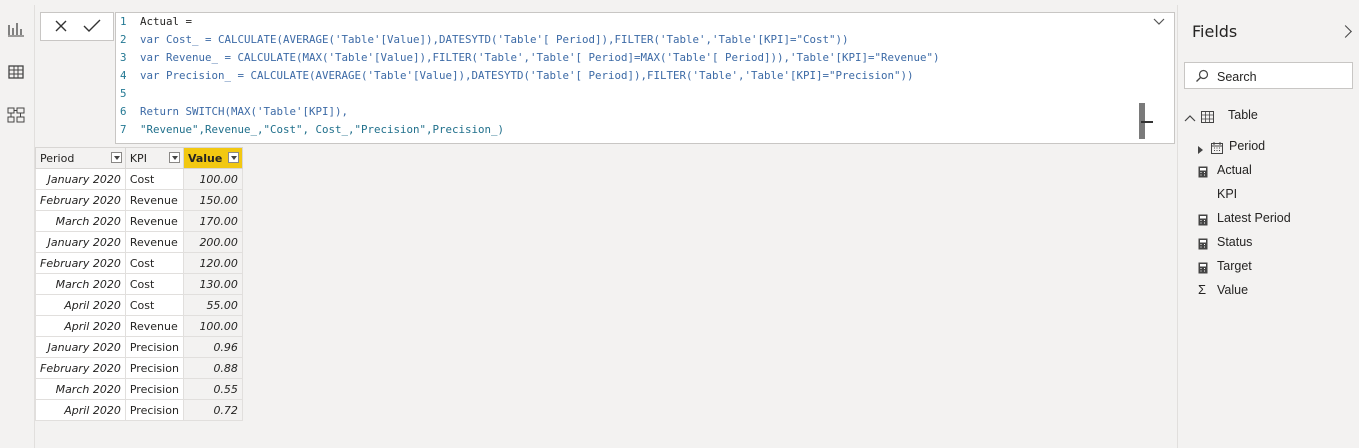 The image size is (1359, 448). Describe the element at coordinates (1345, 31) in the screenshot. I see `chevron-right-icon` at that location.